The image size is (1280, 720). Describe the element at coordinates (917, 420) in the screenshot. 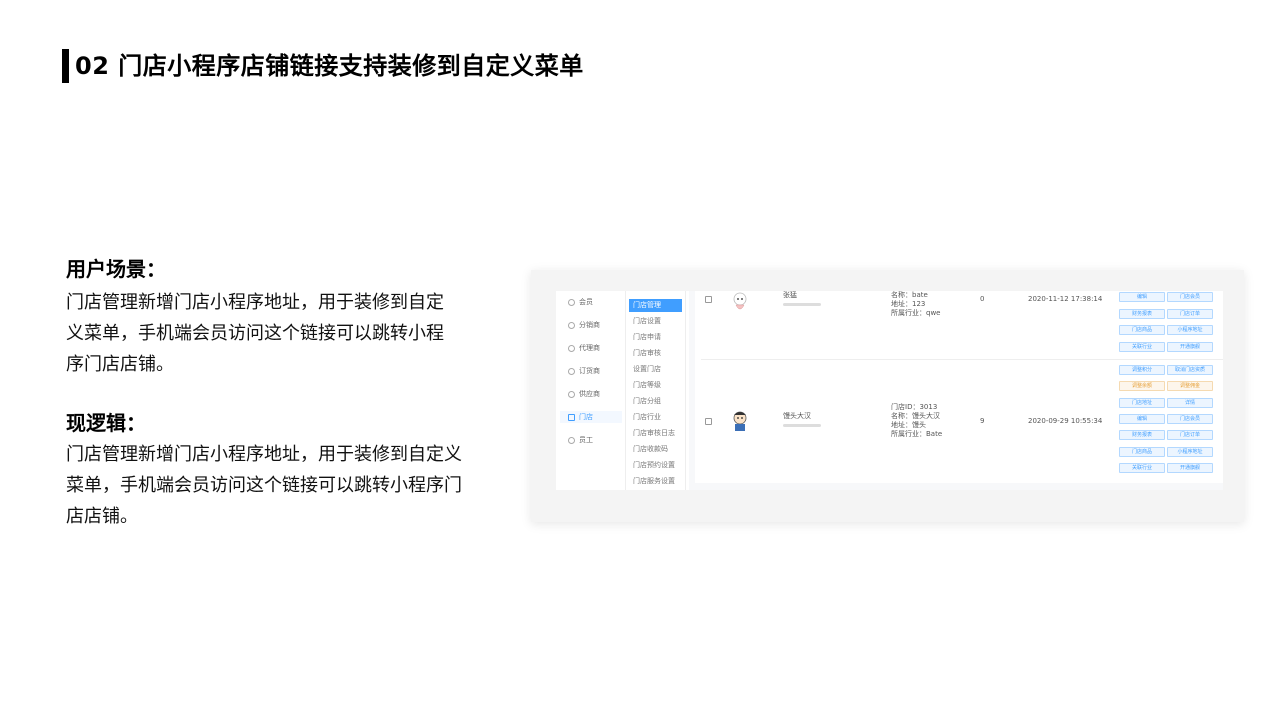

I see `store-info: 门店ID：3013 名称：馒头大汉 地址：馒头 所属行业：Bate` at that location.